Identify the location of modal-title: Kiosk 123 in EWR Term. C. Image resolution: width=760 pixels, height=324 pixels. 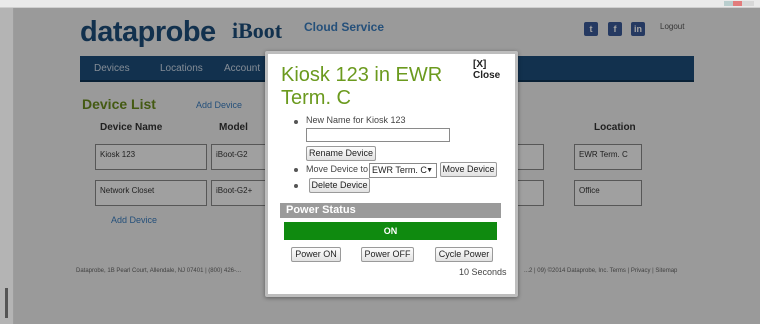
(362, 86).